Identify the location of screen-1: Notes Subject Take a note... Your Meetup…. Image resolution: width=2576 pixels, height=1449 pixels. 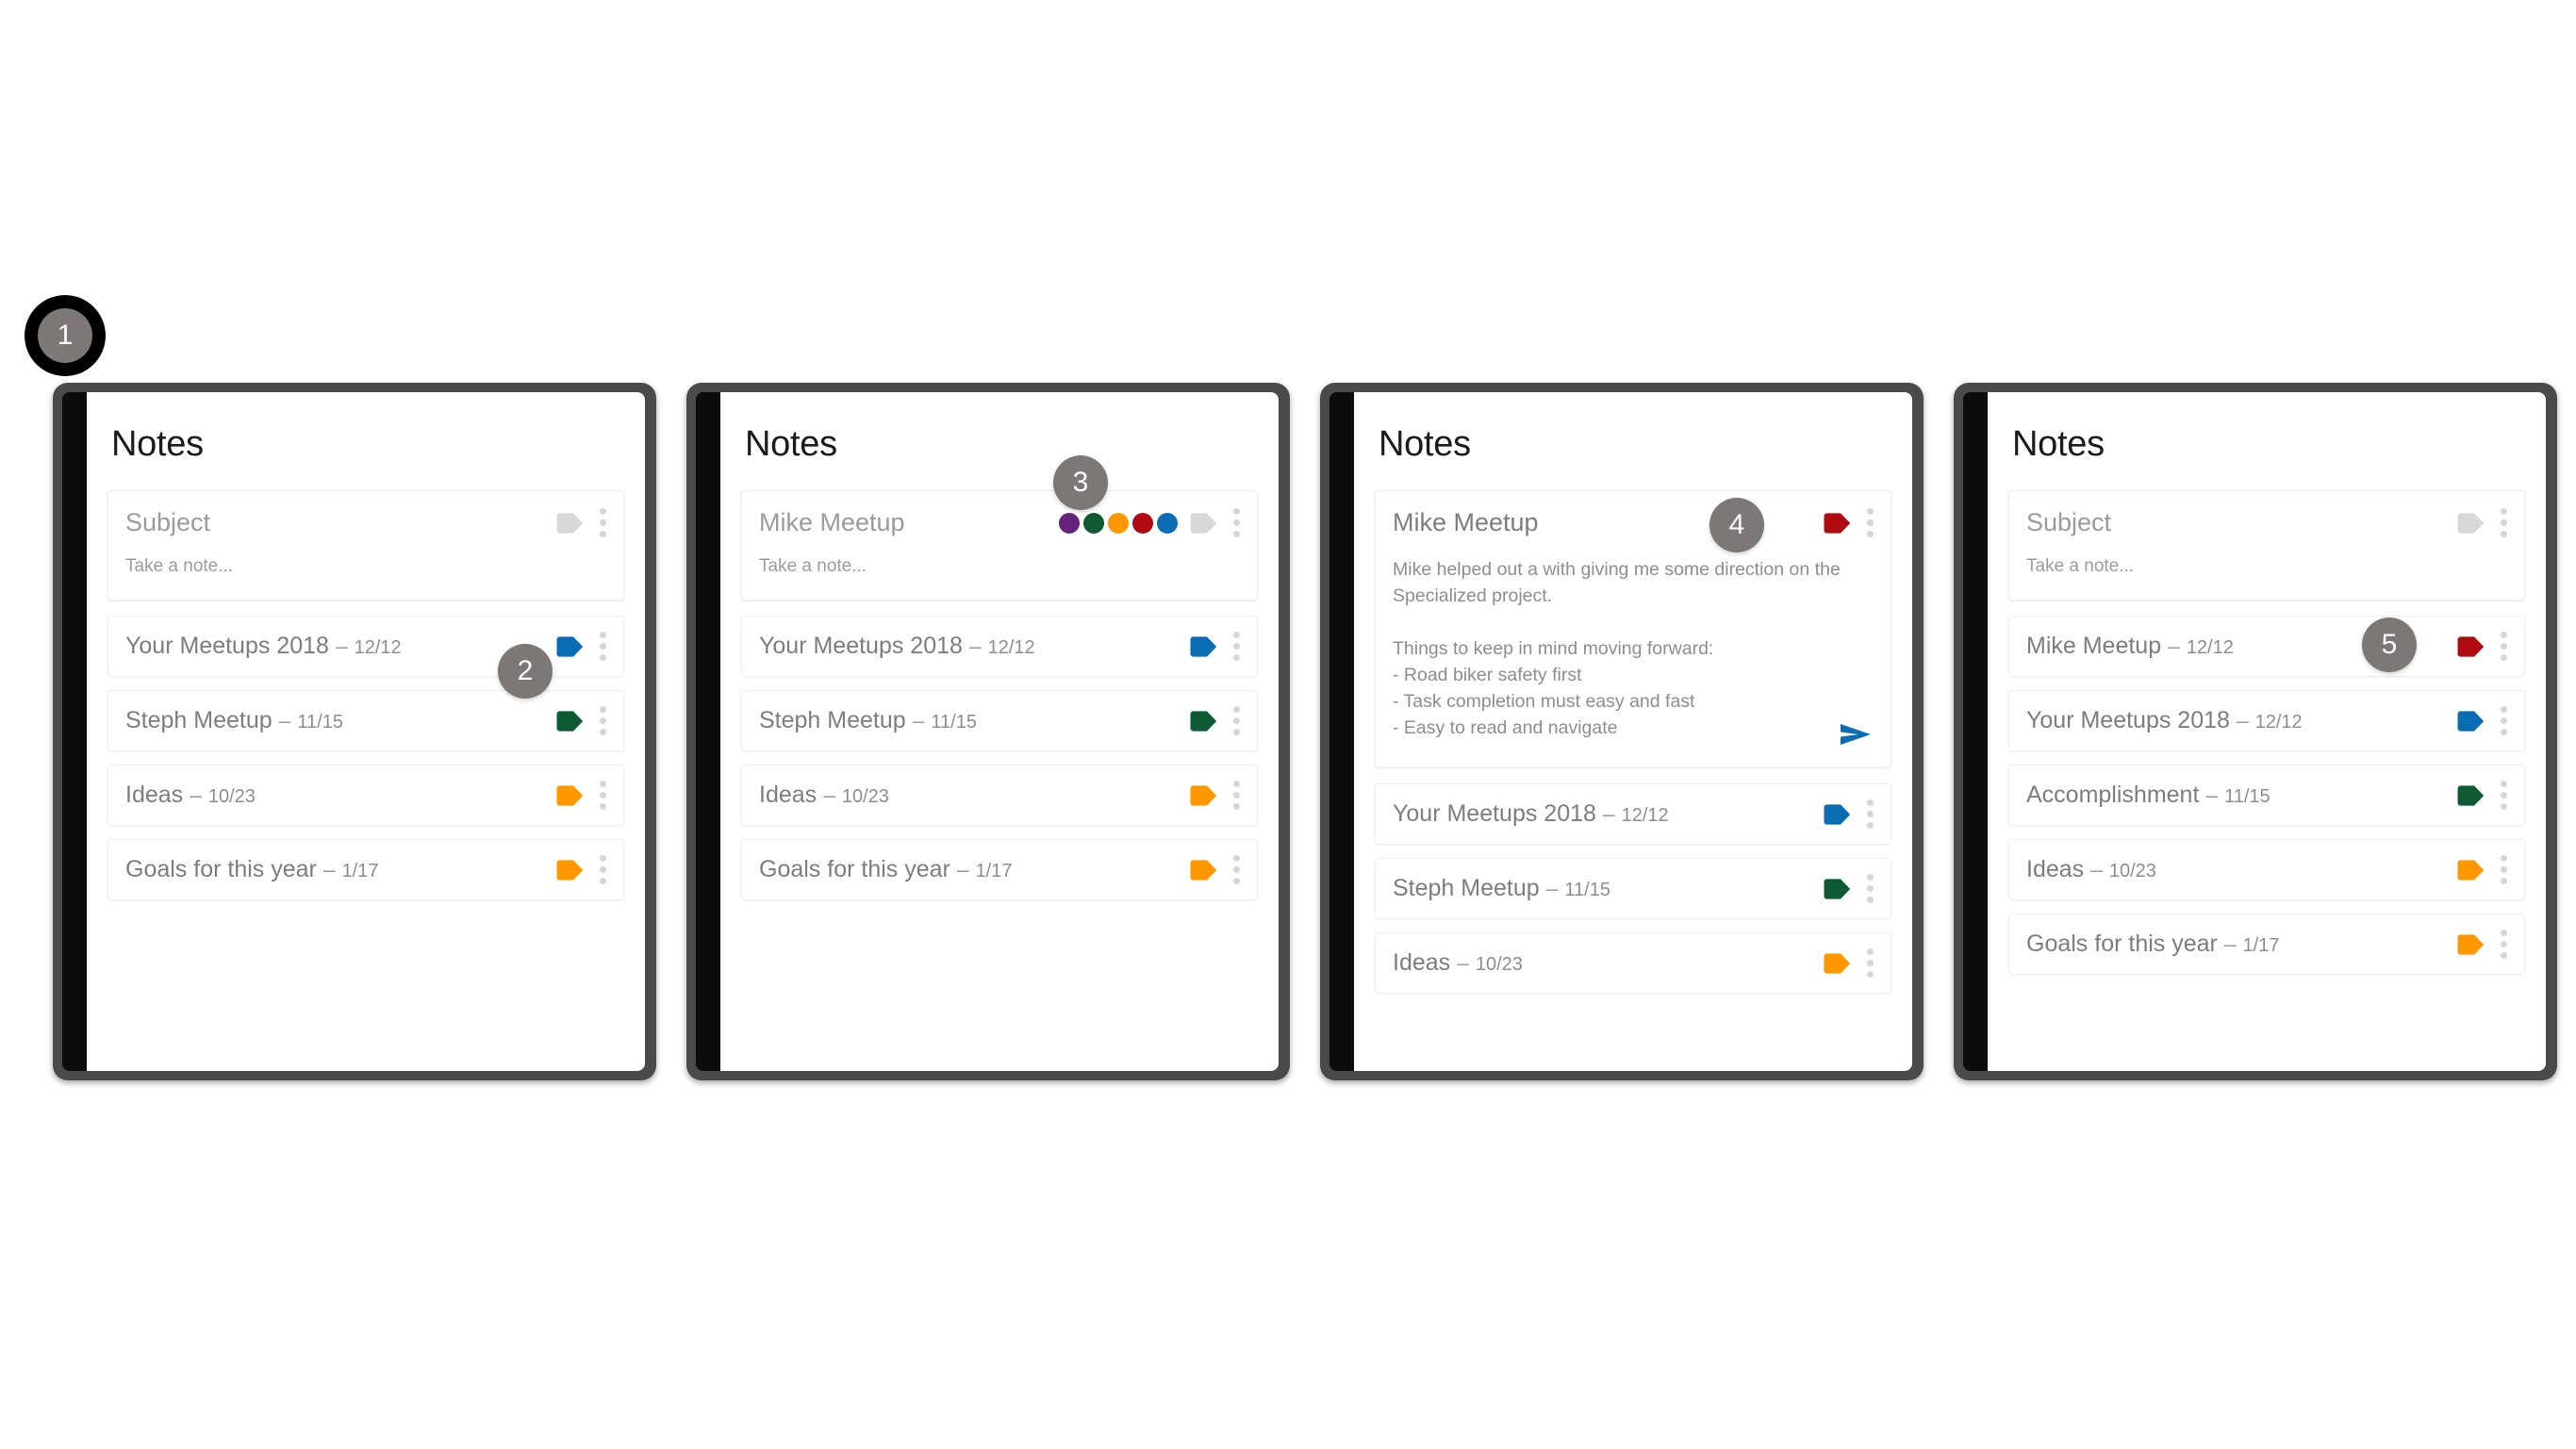
(366, 732).